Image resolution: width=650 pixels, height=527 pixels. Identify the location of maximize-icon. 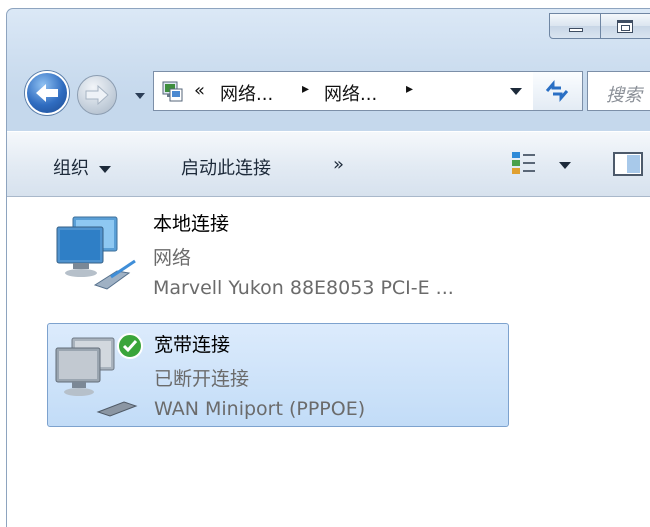
(625, 26).